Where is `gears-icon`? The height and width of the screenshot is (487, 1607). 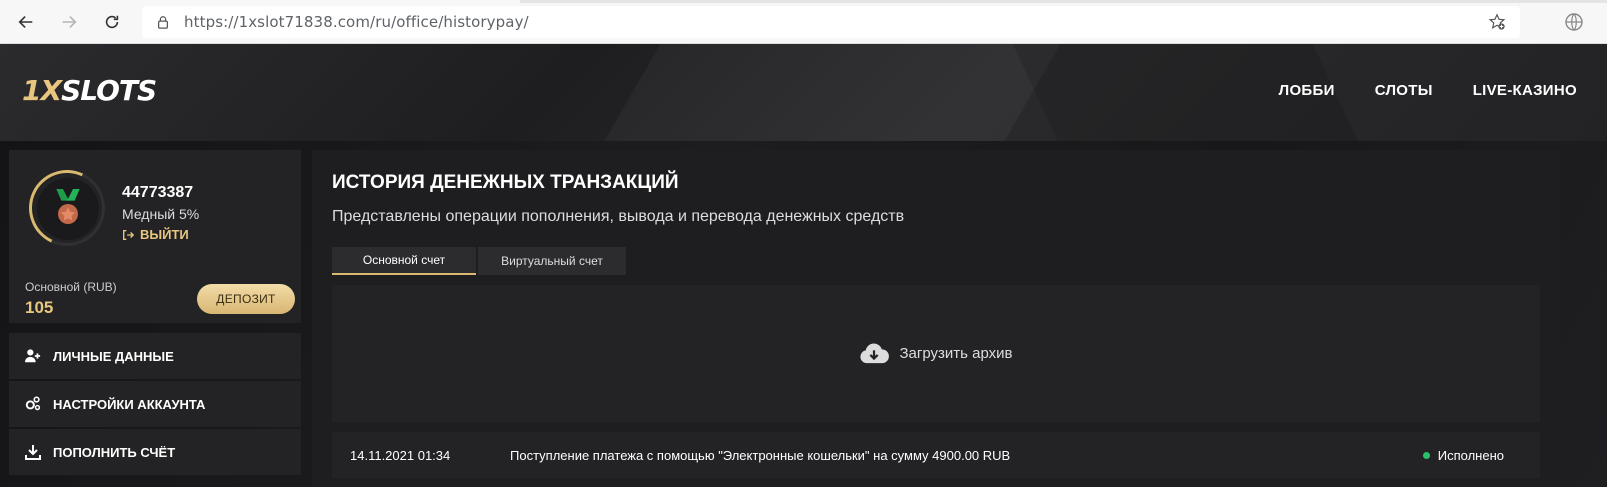 gears-icon is located at coordinates (33, 403).